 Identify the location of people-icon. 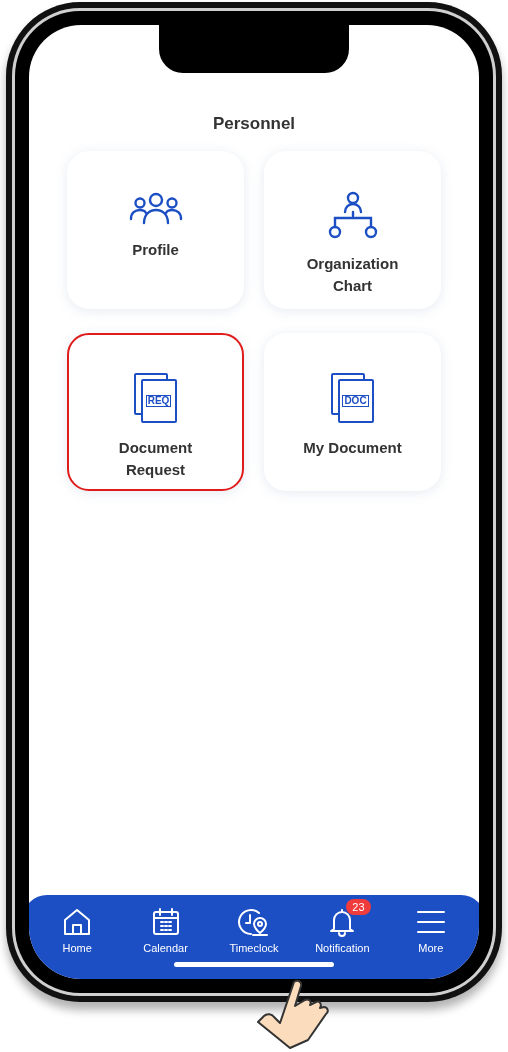
(155, 207).